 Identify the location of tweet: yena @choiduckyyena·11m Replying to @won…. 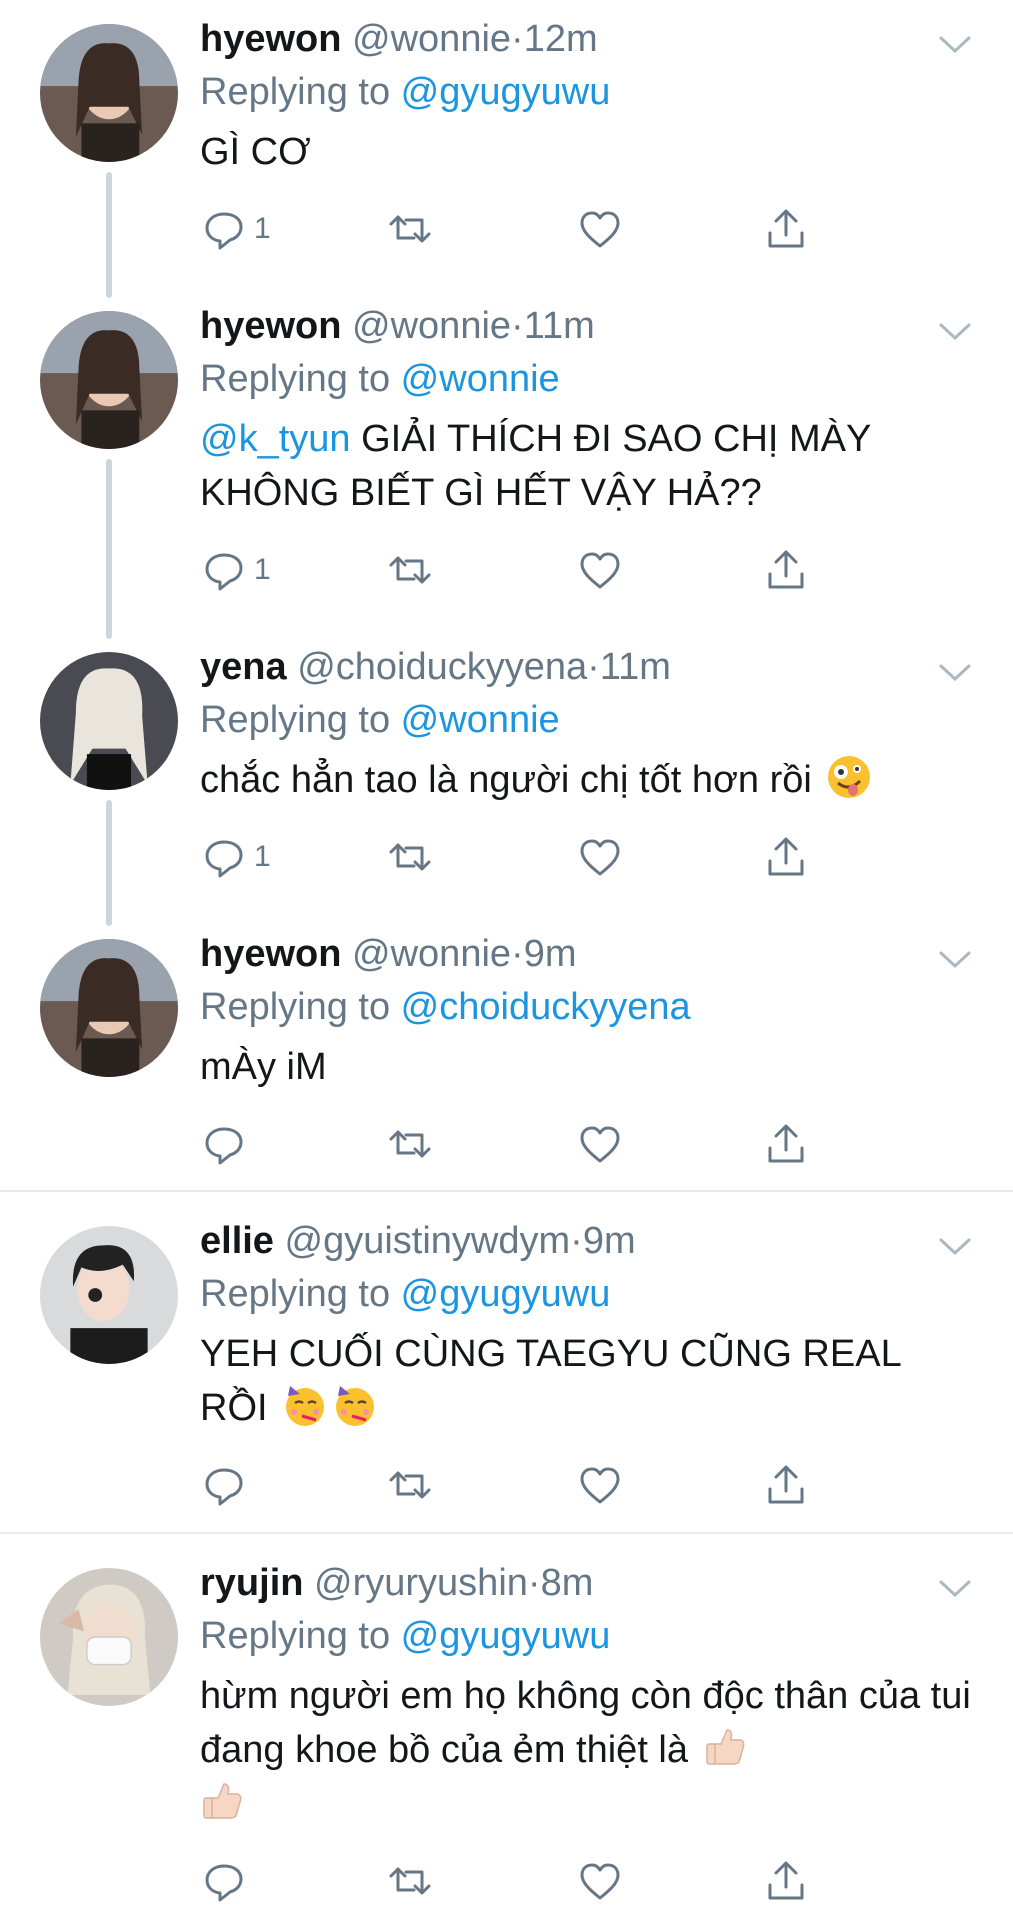
(506, 771).